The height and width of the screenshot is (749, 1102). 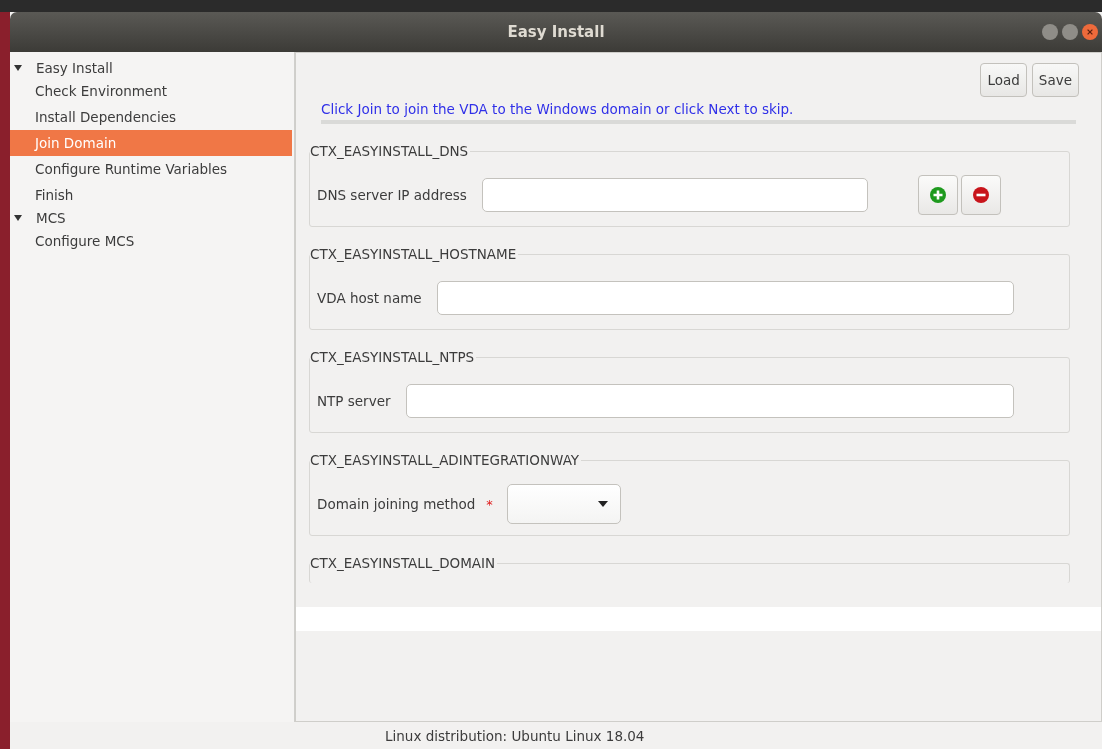 I want to click on tree-item: Configure MCS, so click(x=151, y=241).